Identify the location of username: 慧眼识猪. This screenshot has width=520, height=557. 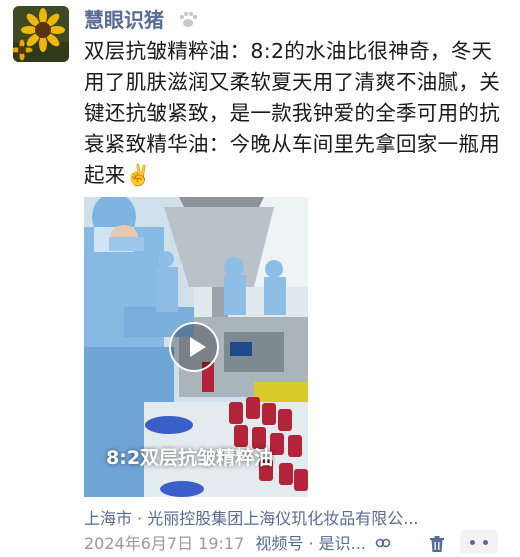
(141, 21).